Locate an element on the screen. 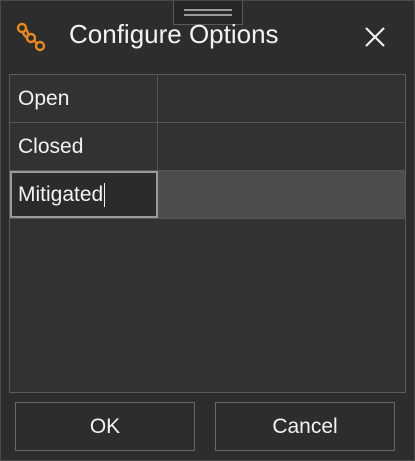 This screenshot has height=461, width=415. table-row: Closed is located at coordinates (207, 147).